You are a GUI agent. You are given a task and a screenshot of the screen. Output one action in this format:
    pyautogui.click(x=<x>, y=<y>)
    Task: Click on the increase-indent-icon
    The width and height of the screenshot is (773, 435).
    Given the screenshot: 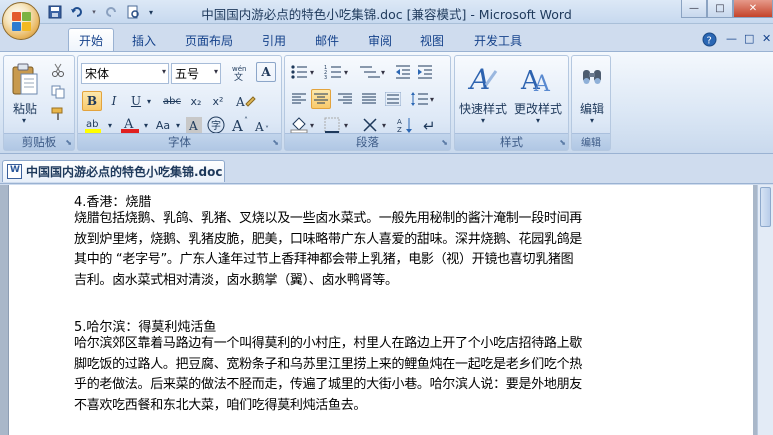 What is the action you would take?
    pyautogui.click(x=425, y=72)
    